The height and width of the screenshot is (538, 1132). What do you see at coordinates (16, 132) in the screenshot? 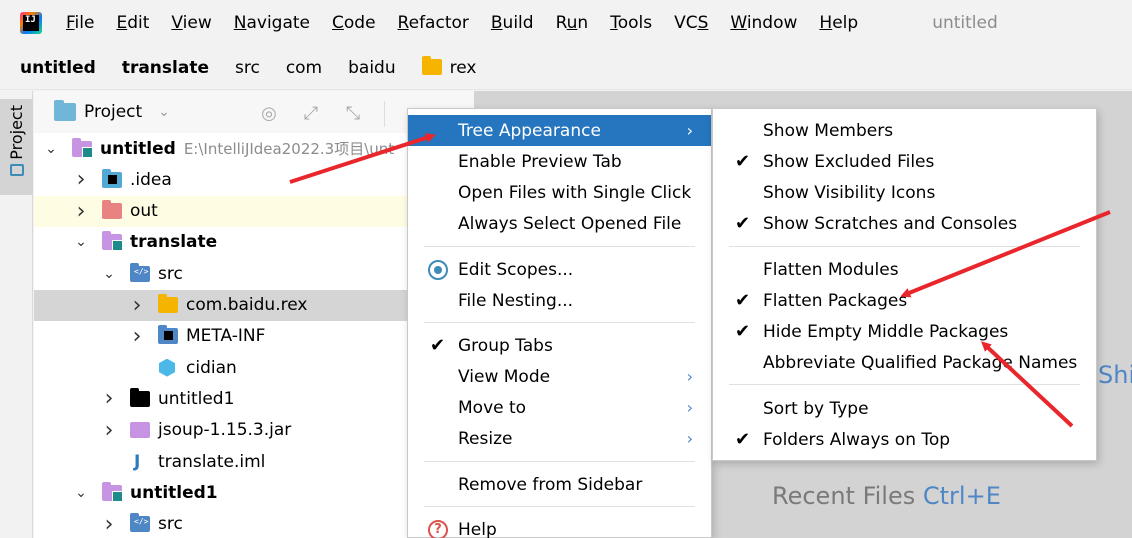
I see `project-tool-tab-label: Project` at bounding box center [16, 132].